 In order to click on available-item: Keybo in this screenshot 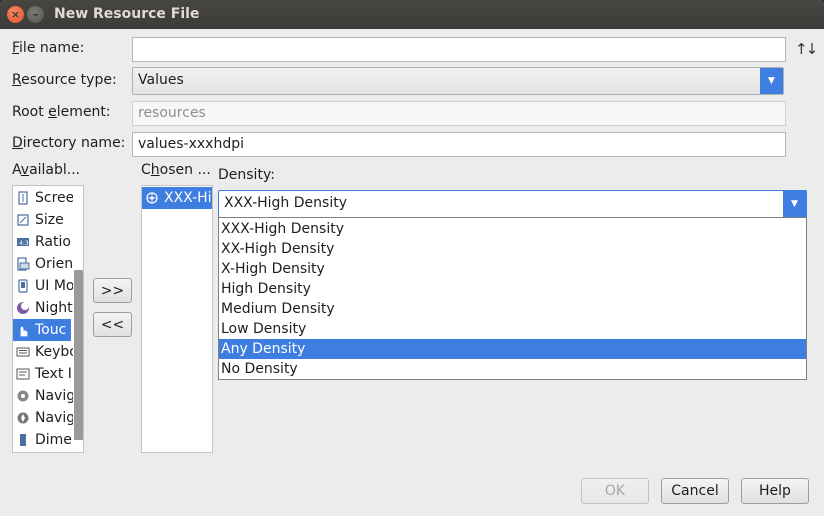, I will do `click(45, 352)`.